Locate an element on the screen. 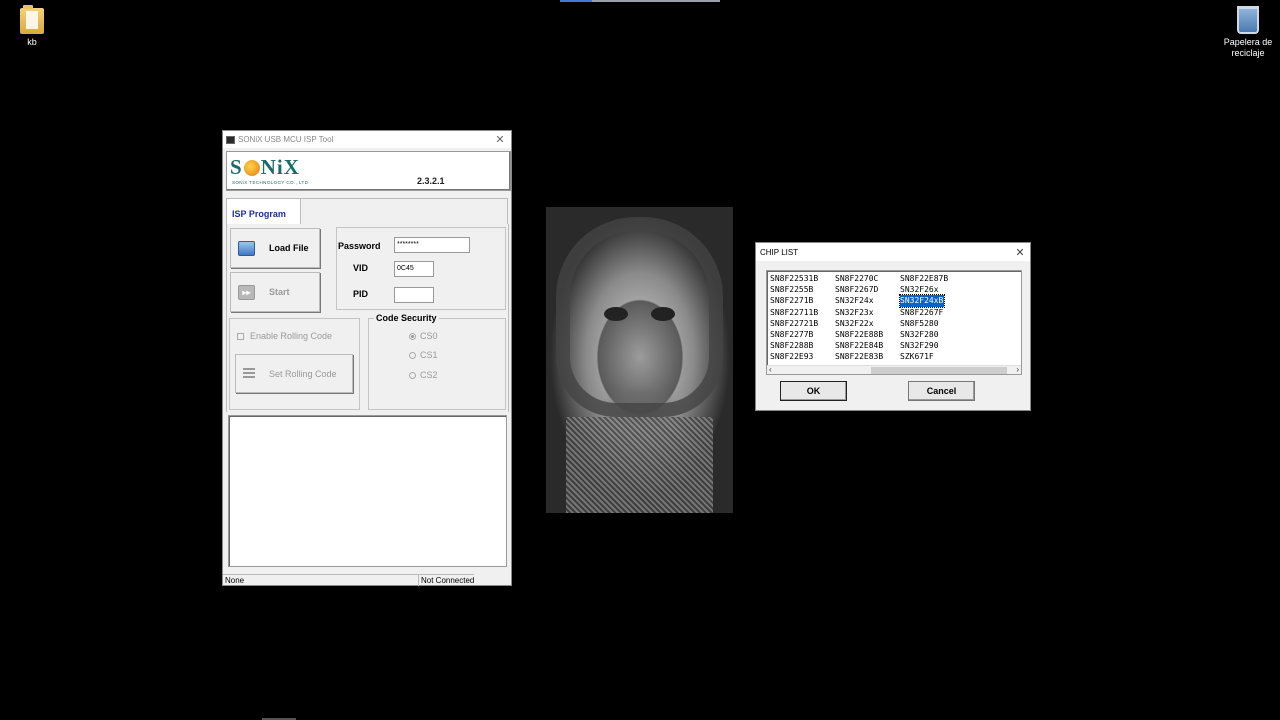 The image size is (1280, 720). desktop-icon-kb: kb is located at coordinates (32, 26).